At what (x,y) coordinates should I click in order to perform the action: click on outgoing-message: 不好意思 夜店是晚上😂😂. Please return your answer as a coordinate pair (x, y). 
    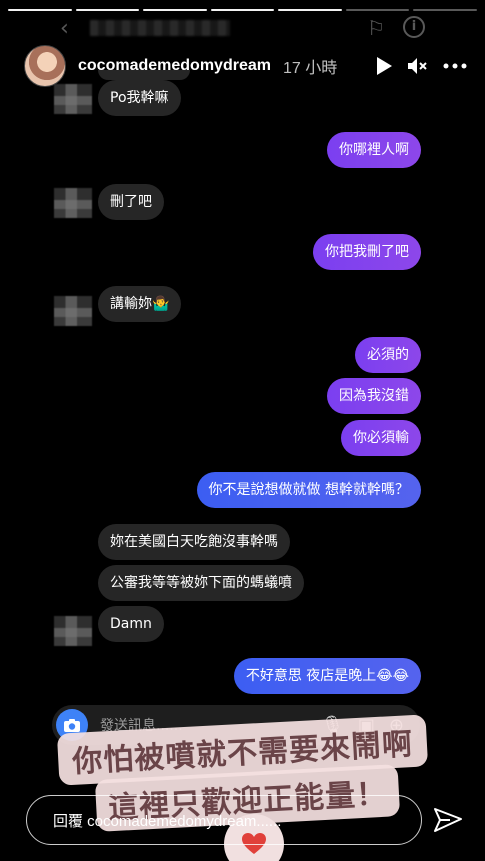
    Looking at the image, I should click on (327, 676).